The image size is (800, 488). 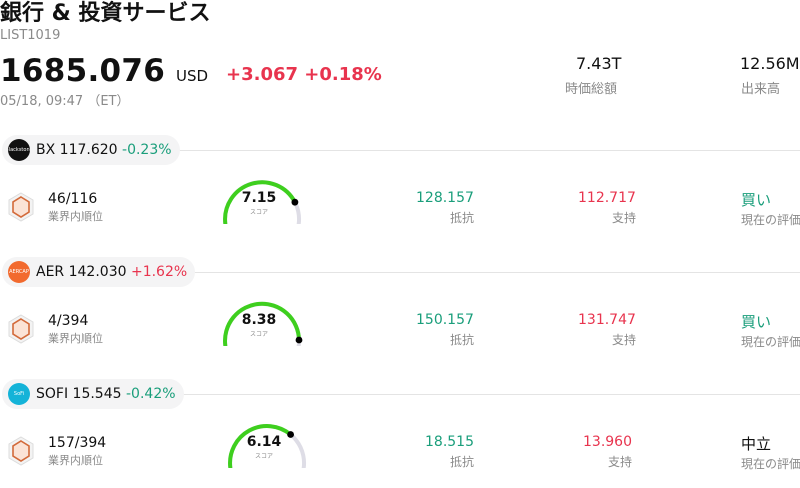 I want to click on timestamp: 05/18, 09:47 （ET）, so click(x=65, y=101).